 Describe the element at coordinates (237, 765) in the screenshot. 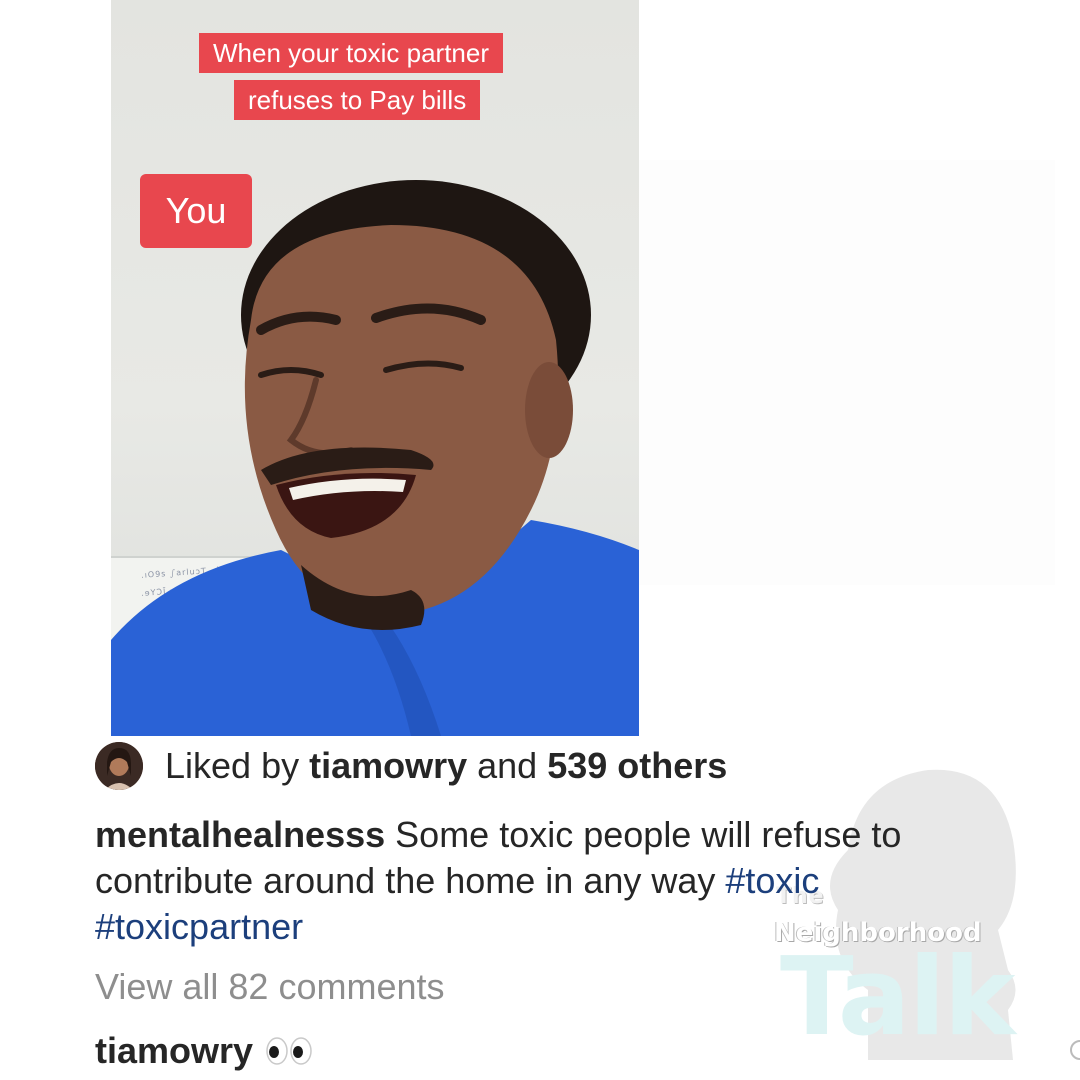

I see `liked-prefix: Liked by` at that location.